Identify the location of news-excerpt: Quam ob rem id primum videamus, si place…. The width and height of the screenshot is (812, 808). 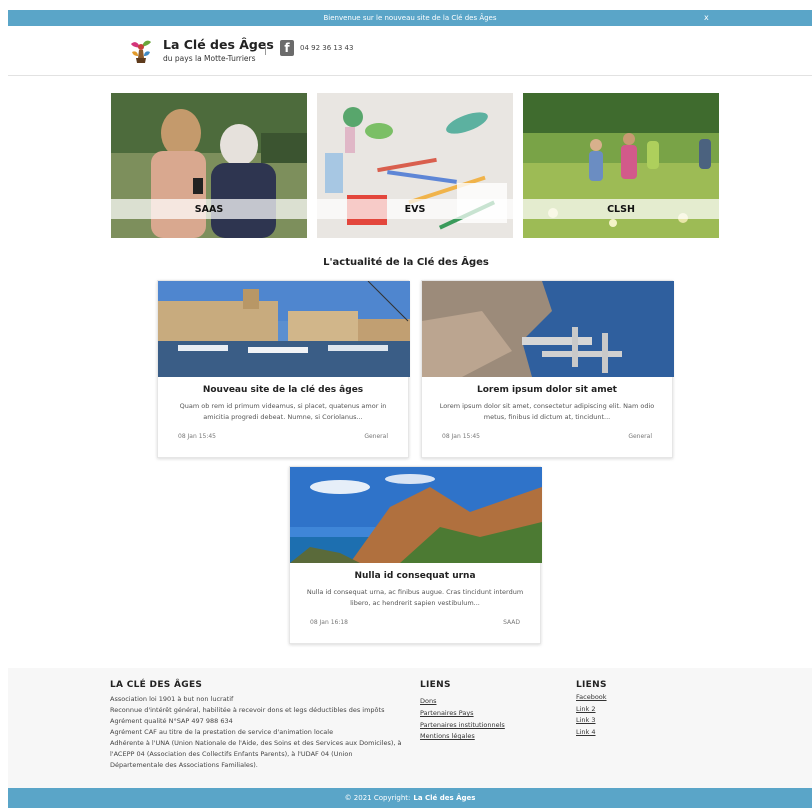
(283, 411).